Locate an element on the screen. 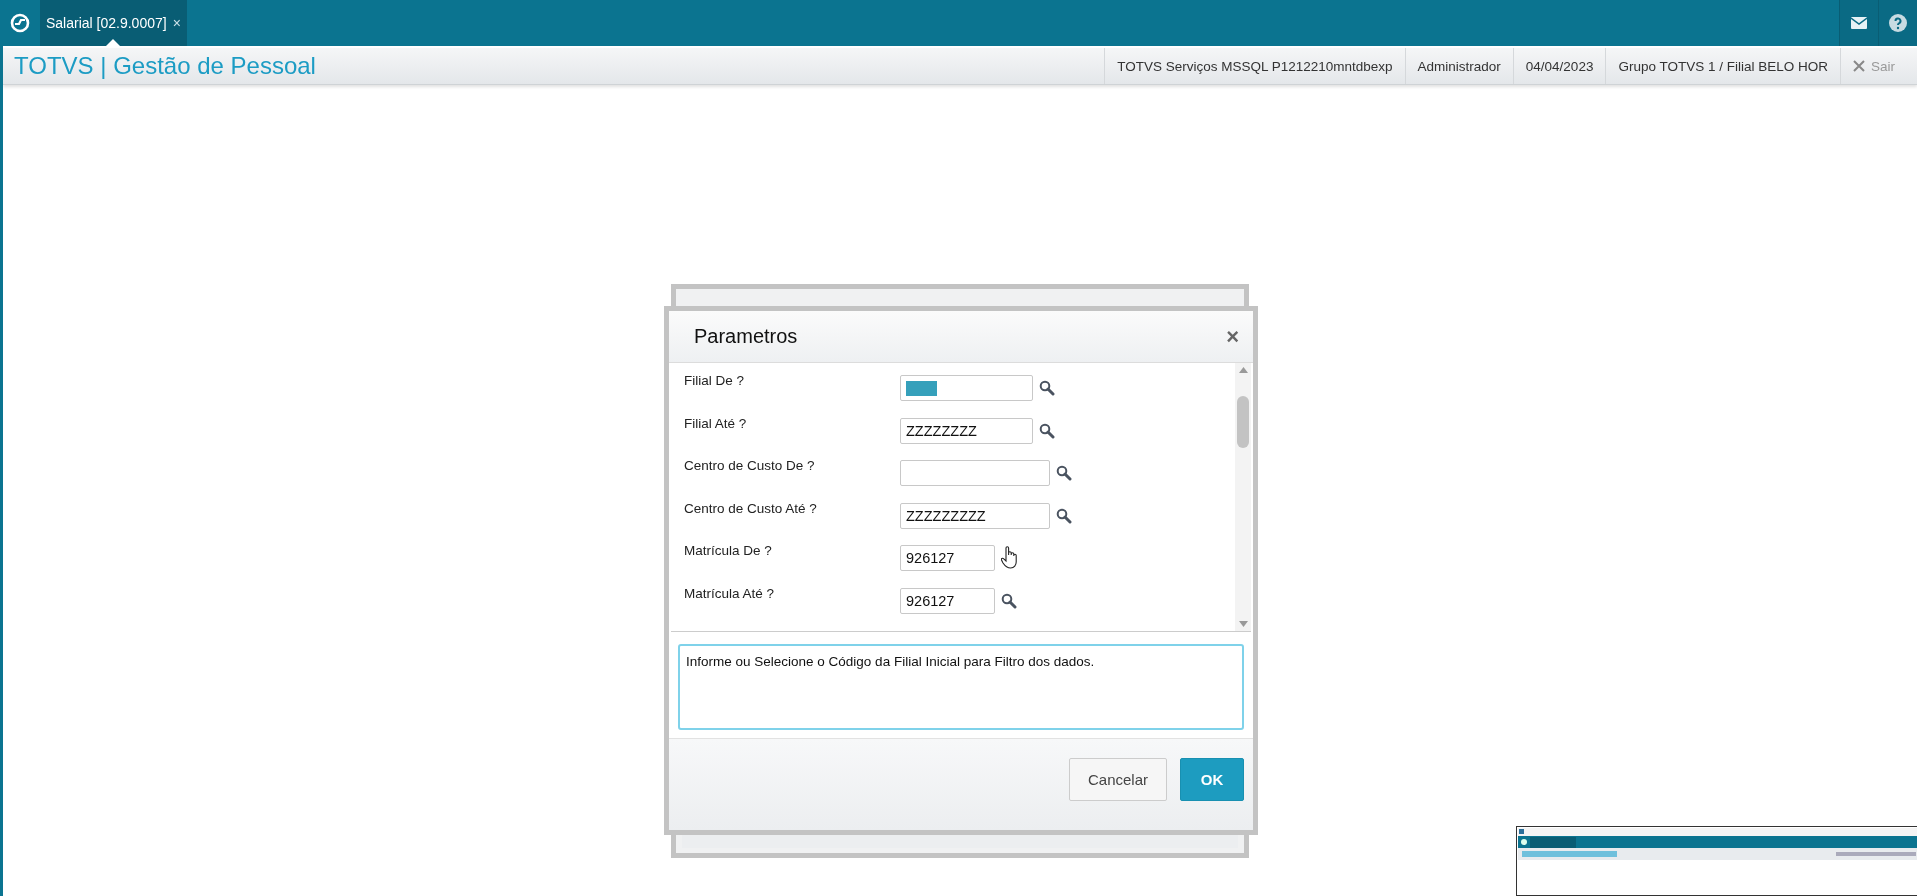 The image size is (1917, 896). scroll-up-icon is located at coordinates (1243, 370).